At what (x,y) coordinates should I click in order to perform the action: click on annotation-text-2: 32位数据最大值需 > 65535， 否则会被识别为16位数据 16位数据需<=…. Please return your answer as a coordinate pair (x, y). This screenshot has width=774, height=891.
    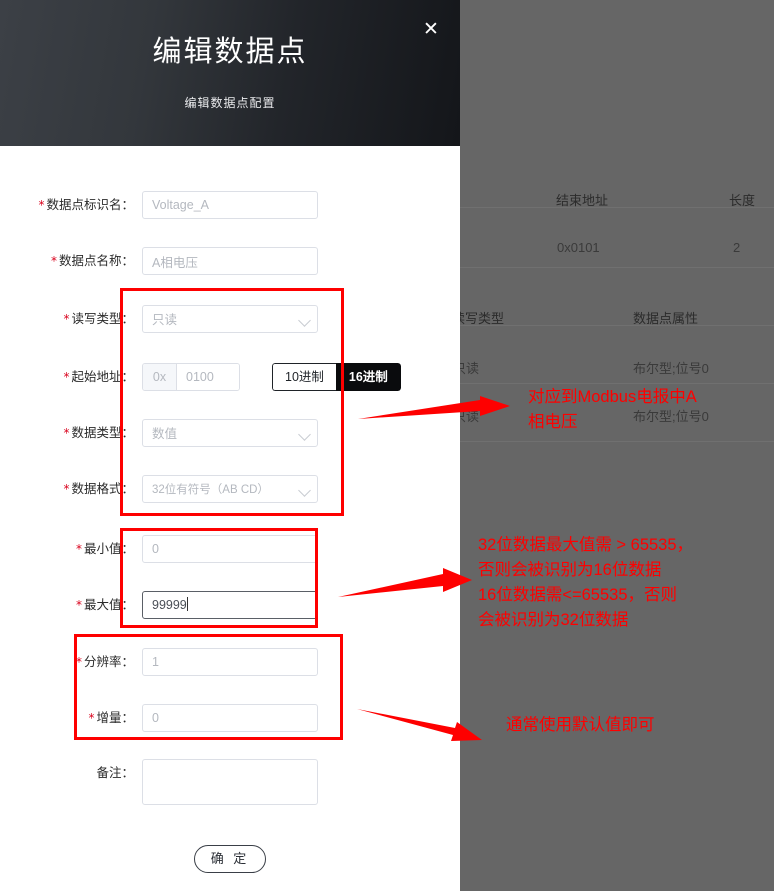
    Looking at the image, I should click on (586, 582).